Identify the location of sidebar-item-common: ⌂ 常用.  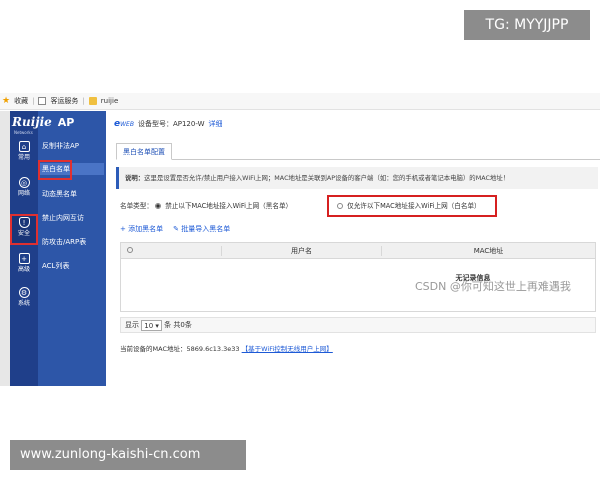
(24, 151).